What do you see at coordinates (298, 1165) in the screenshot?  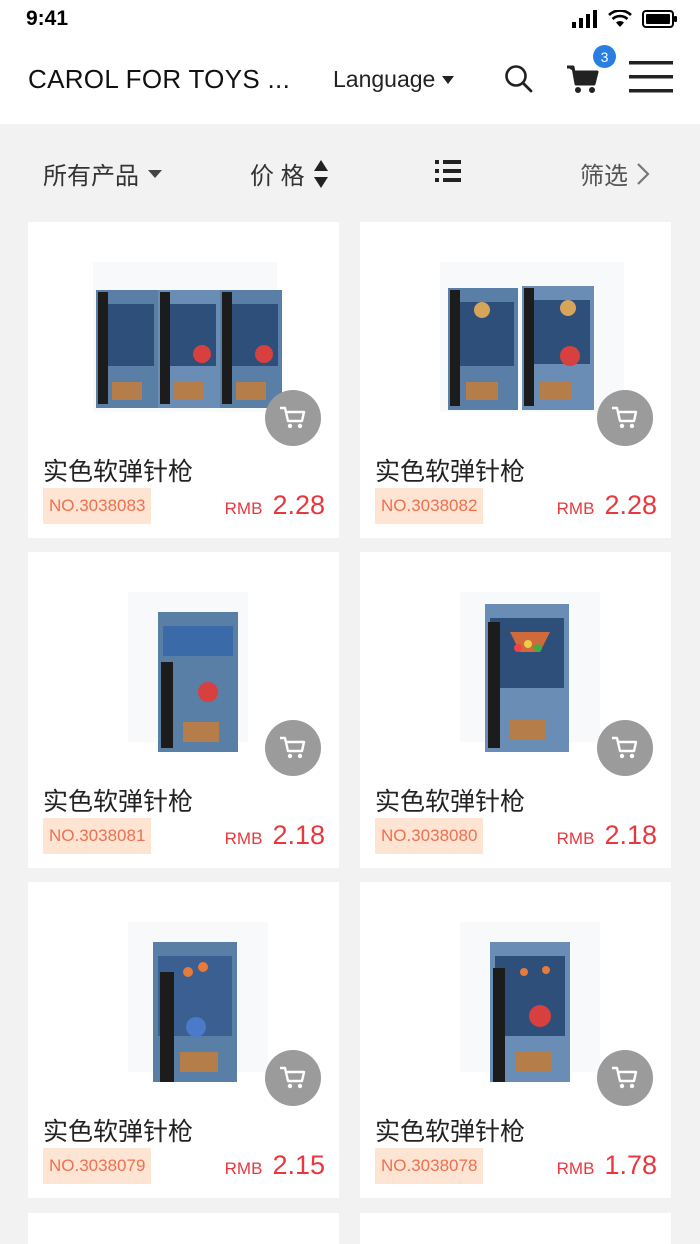 I see `price-value: 2.15` at bounding box center [298, 1165].